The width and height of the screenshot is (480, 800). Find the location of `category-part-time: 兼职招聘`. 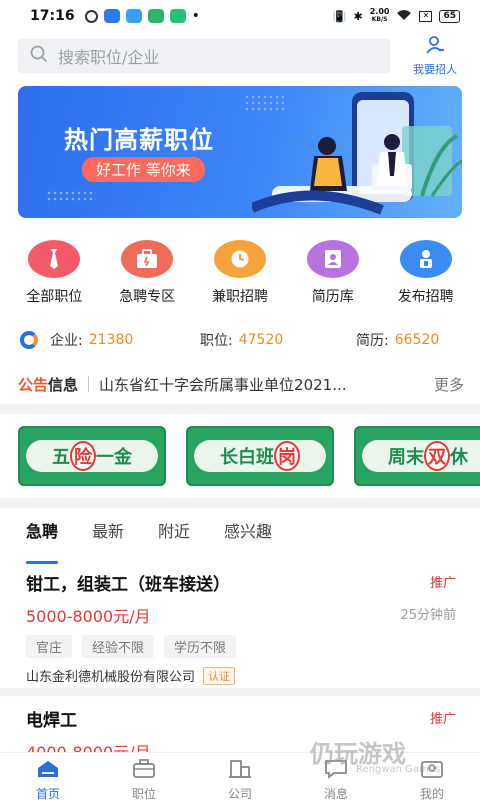

category-part-time: 兼职招聘 is located at coordinates (240, 275).